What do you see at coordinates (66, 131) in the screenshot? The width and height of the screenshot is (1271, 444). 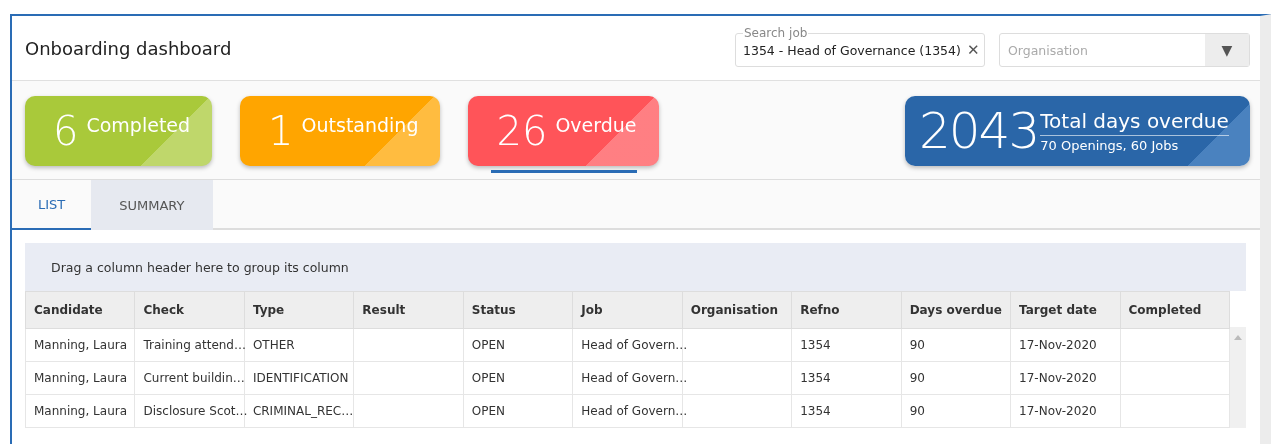 I see `card-count: 6` at bounding box center [66, 131].